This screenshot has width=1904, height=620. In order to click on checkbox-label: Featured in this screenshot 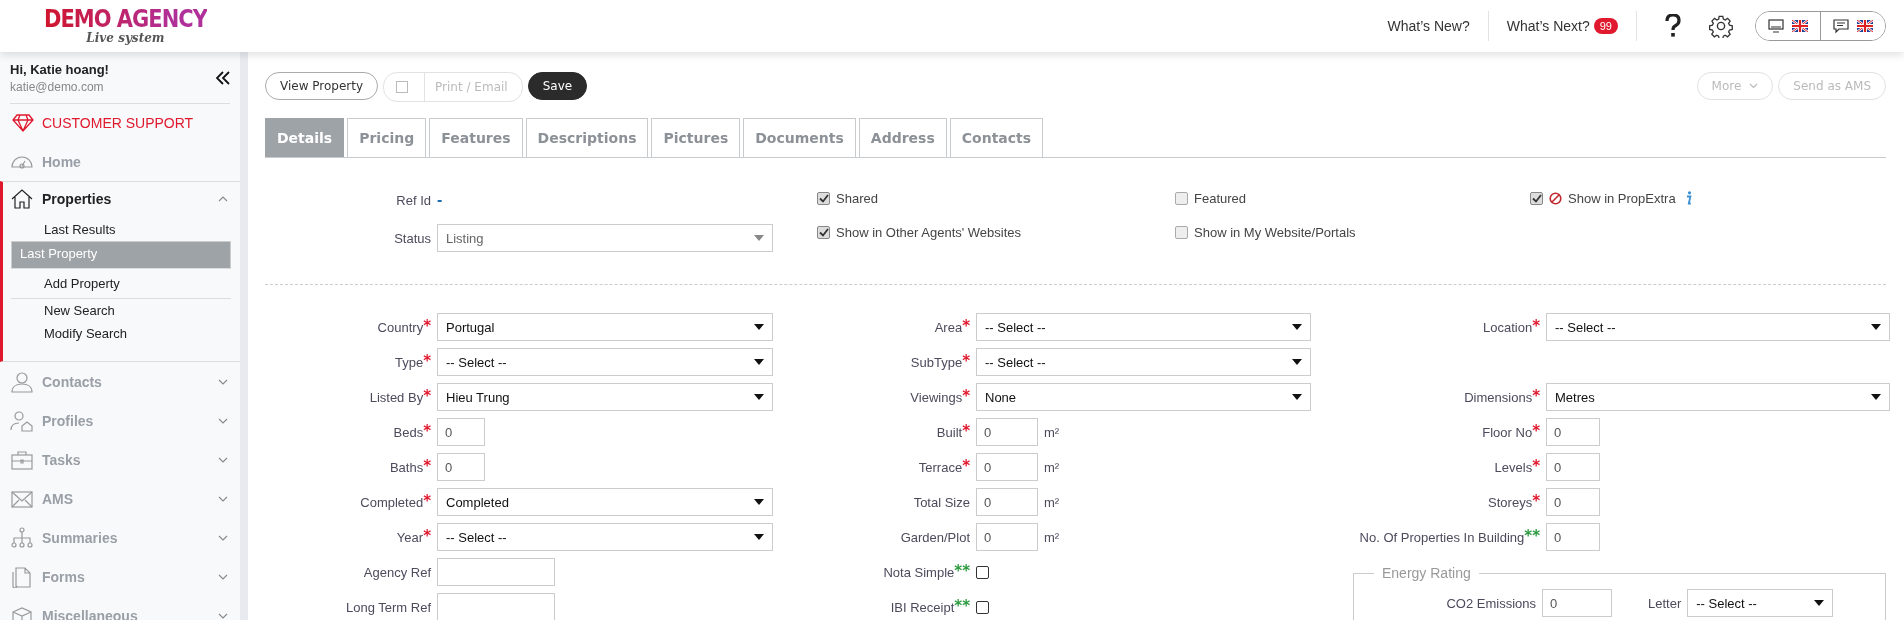, I will do `click(1220, 198)`.